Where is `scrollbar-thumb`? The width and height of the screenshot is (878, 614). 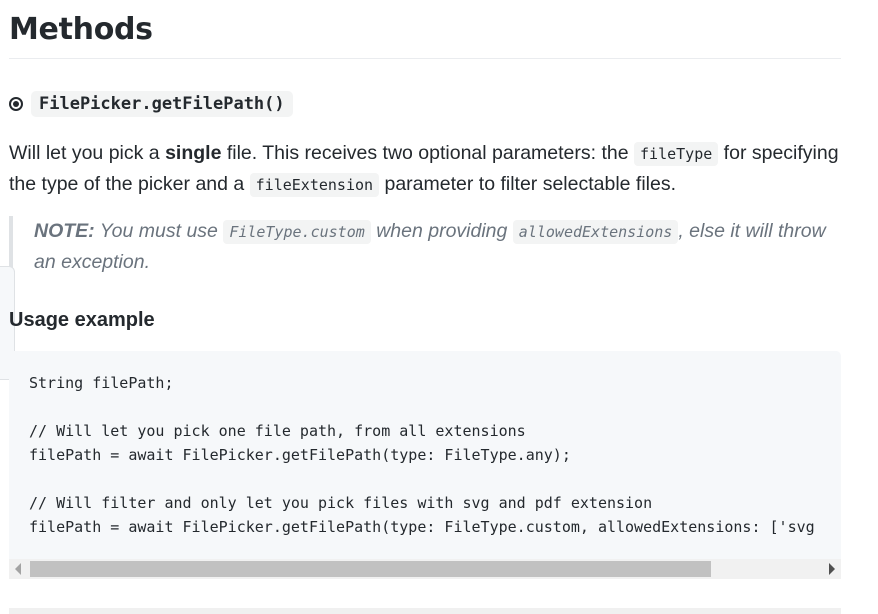
scrollbar-thumb is located at coordinates (370, 569).